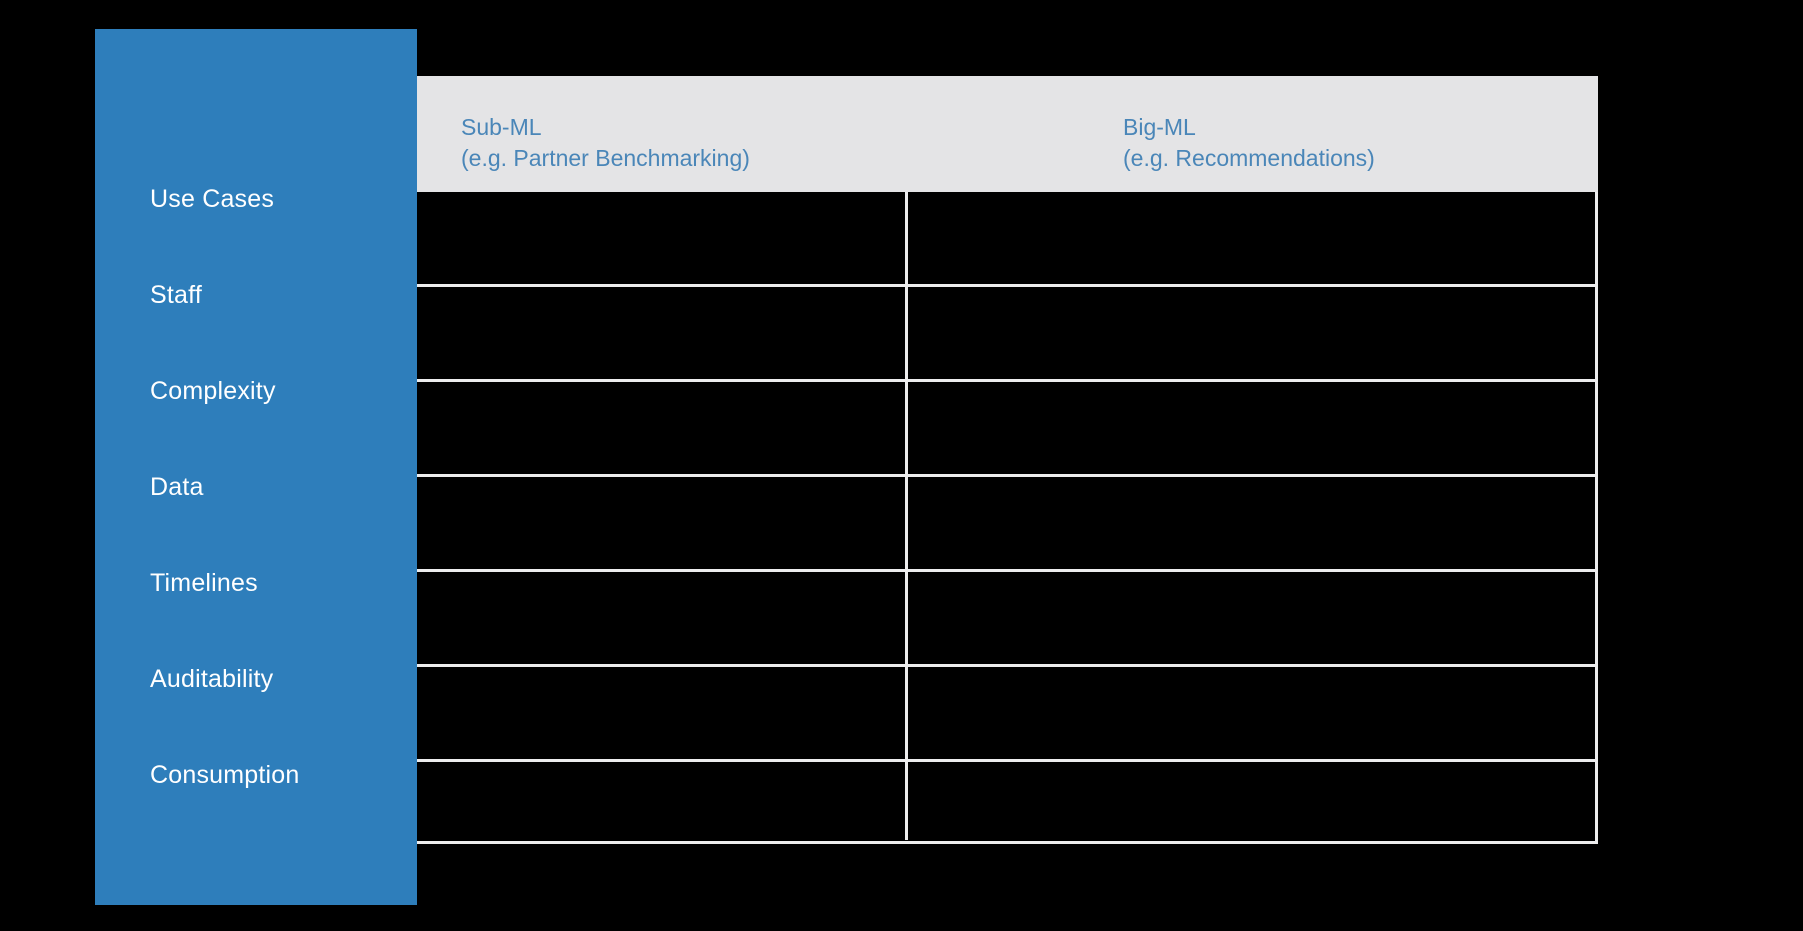 This screenshot has width=1803, height=931. What do you see at coordinates (225, 774) in the screenshot?
I see `sidebar-item-label: Consumption` at bounding box center [225, 774].